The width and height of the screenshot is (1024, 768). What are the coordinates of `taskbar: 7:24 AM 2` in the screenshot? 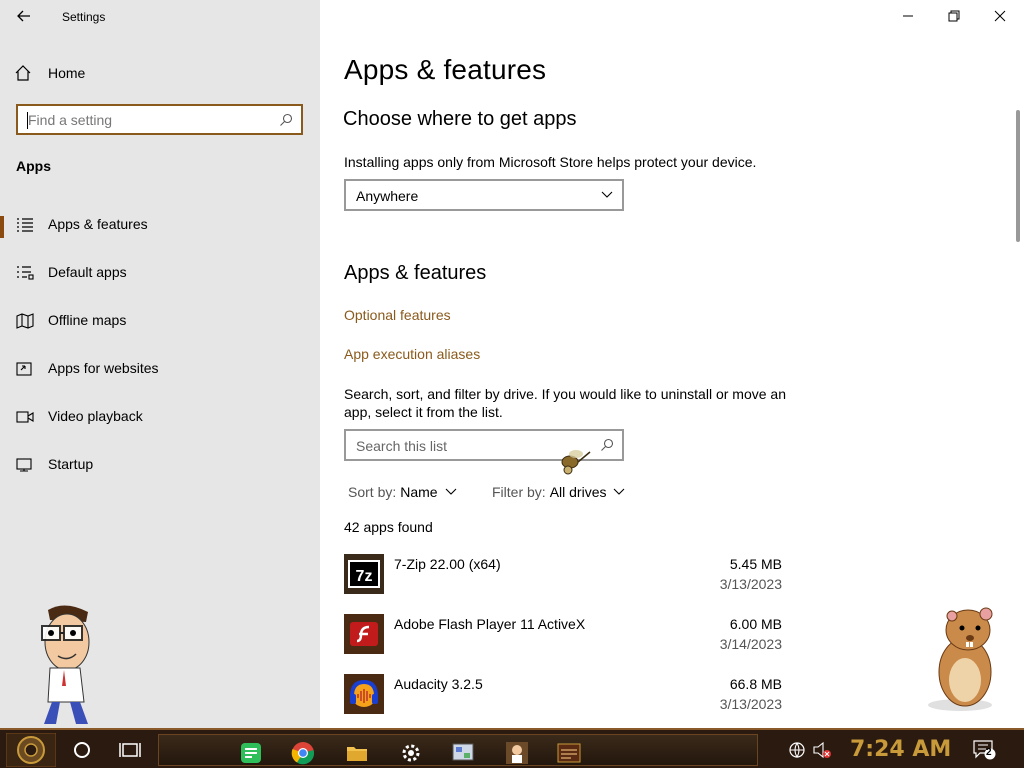 It's located at (512, 748).